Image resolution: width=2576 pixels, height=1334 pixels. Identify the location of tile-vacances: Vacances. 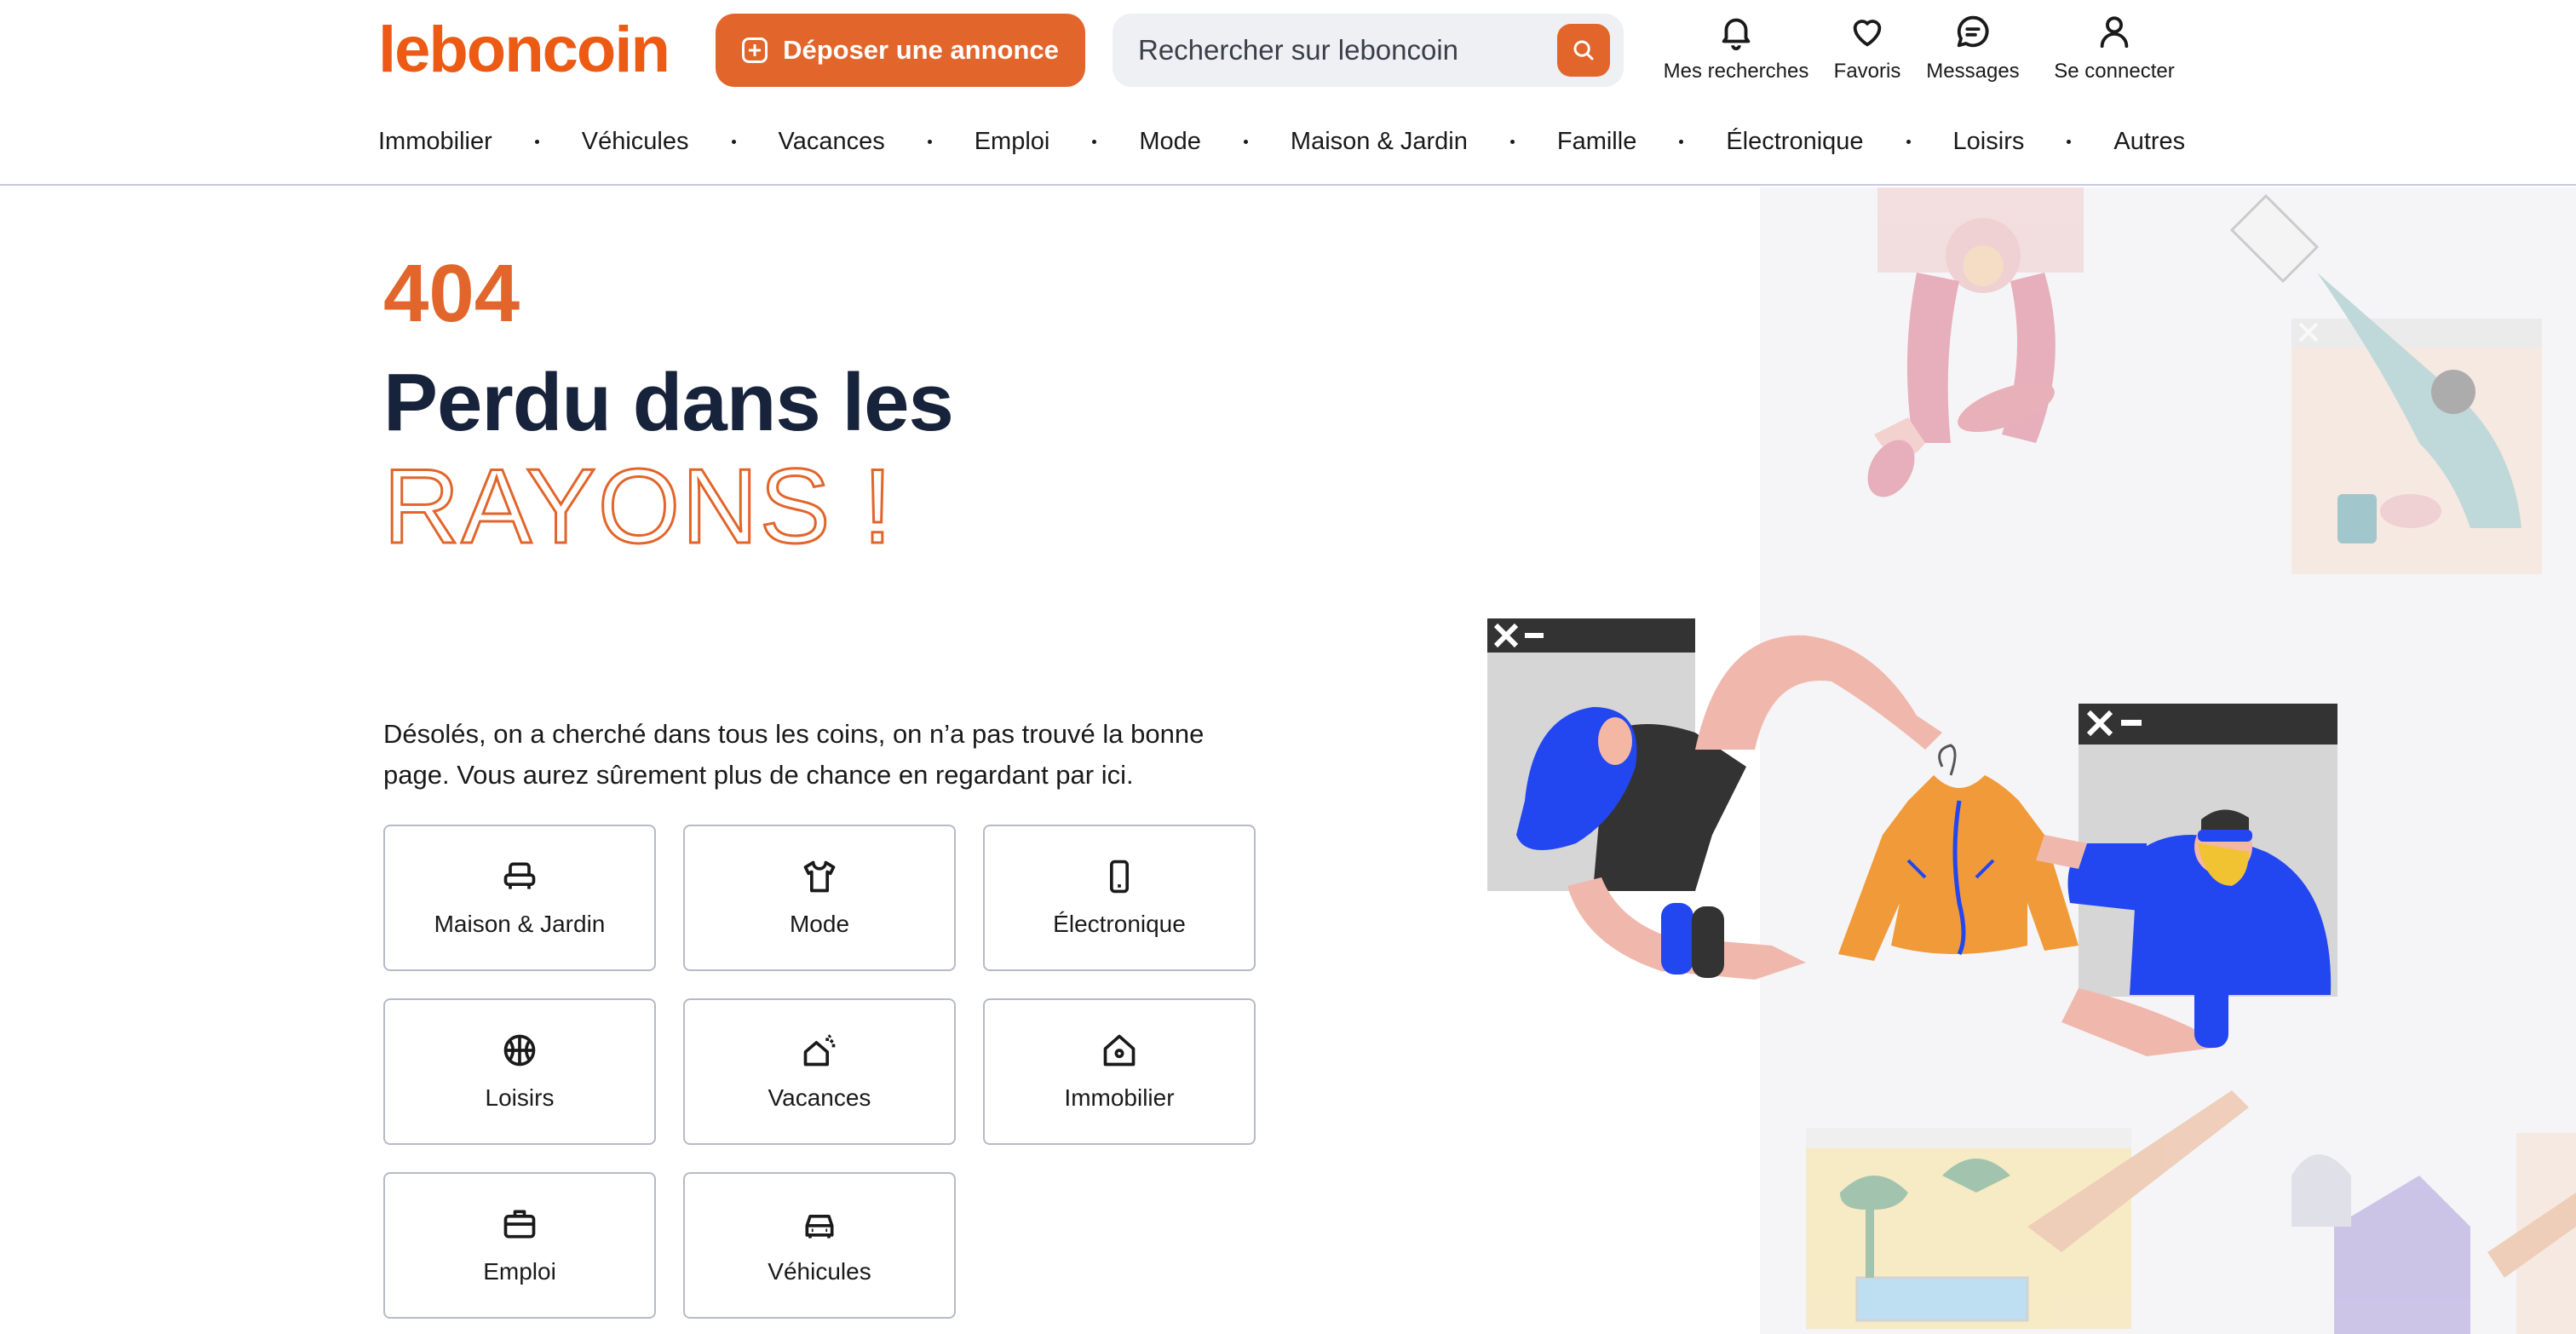
(820, 1072).